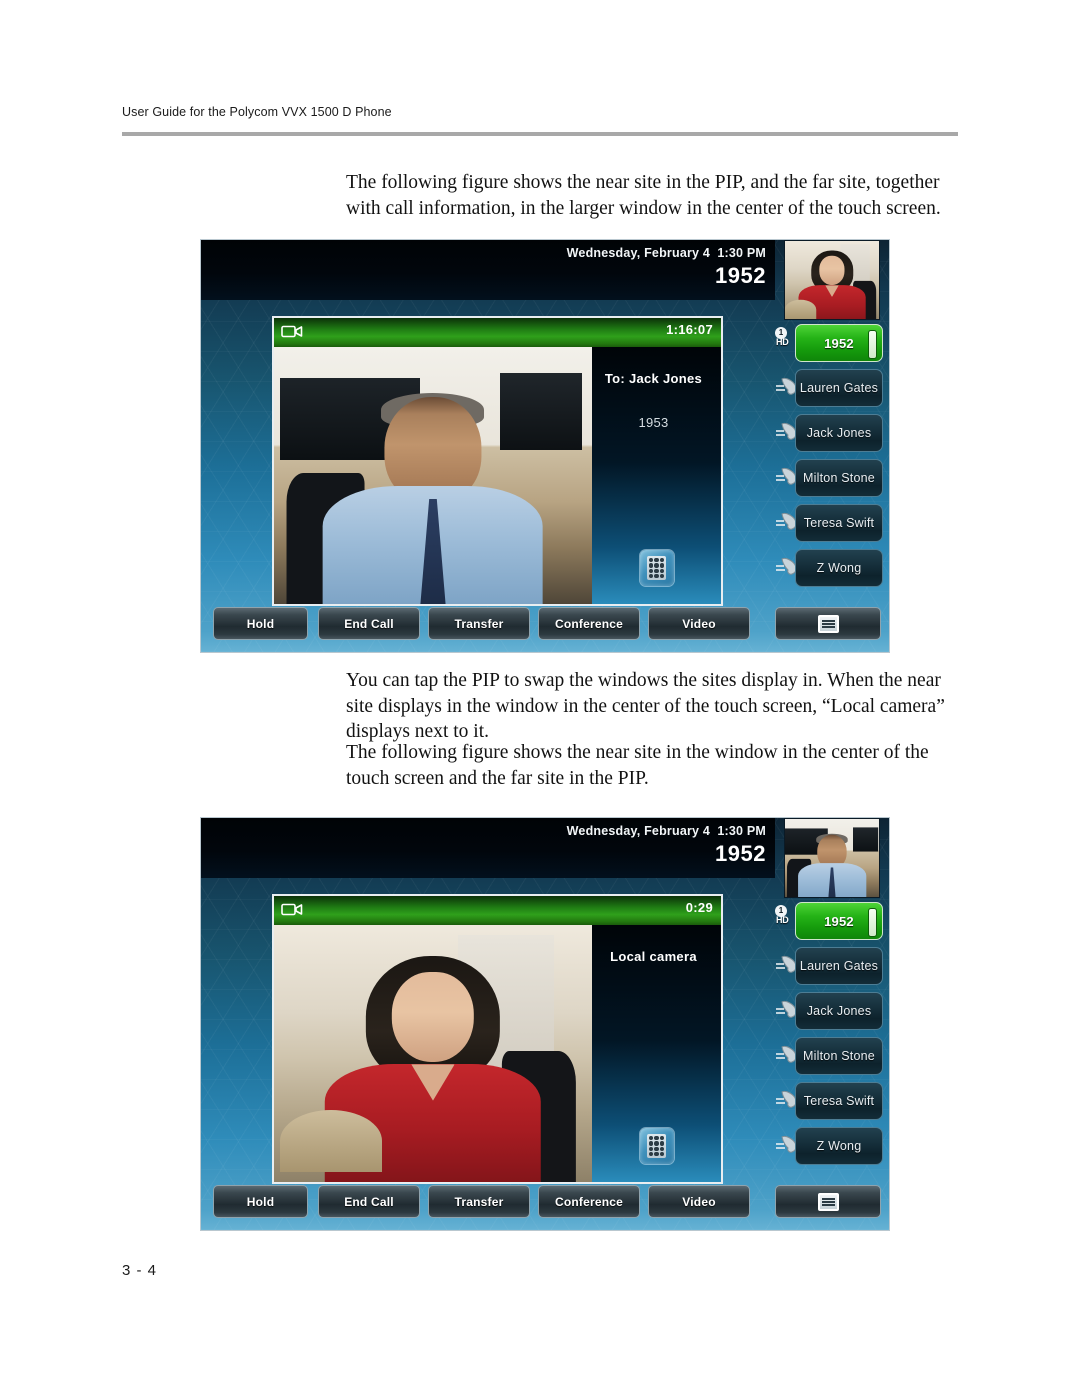  I want to click on video-call-window: 1:16:07 To: Jack Jones 1953, so click(497, 461).